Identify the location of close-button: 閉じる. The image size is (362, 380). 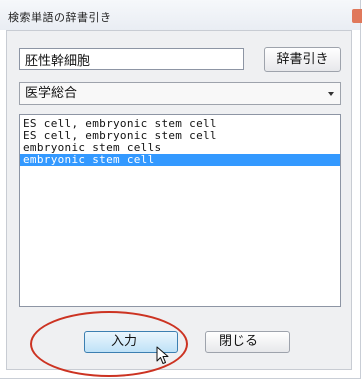
(247, 342).